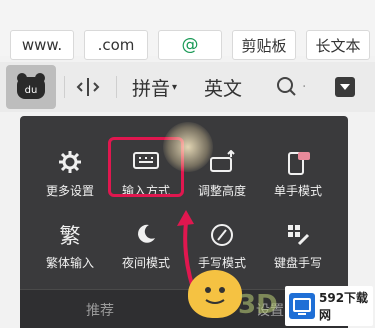  I want to click on watermark-brand: 3D, so click(258, 305).